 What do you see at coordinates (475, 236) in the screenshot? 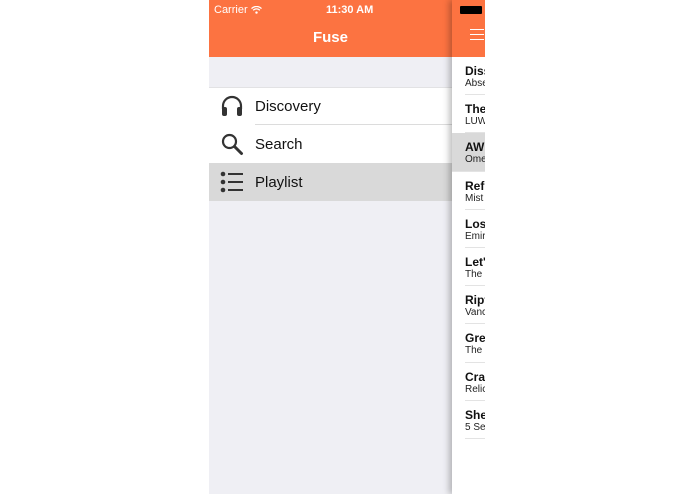
I see `song-artist: Emir` at bounding box center [475, 236].